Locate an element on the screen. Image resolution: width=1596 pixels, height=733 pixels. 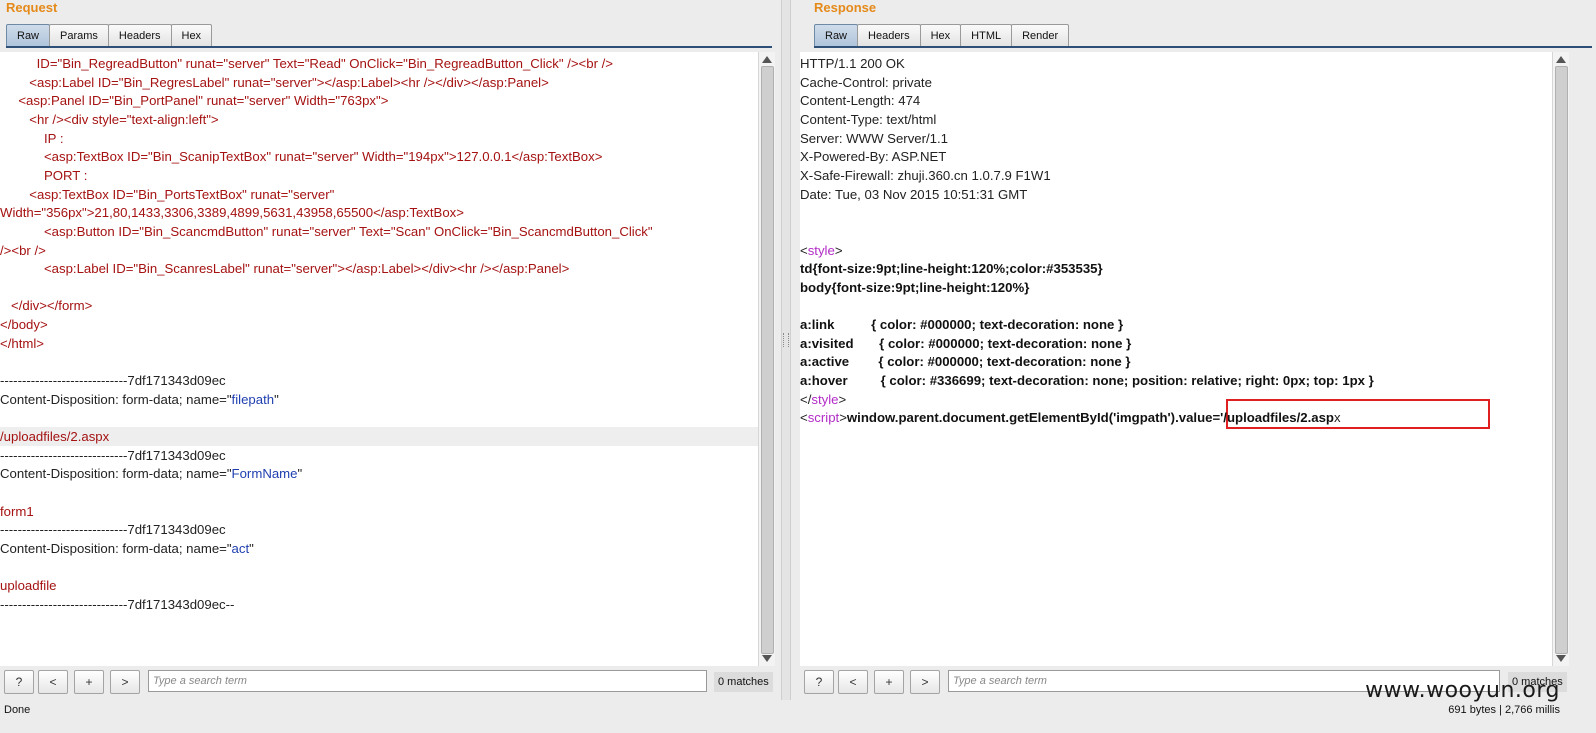
code-token: Content-Type: text/html is located at coordinates (868, 119).